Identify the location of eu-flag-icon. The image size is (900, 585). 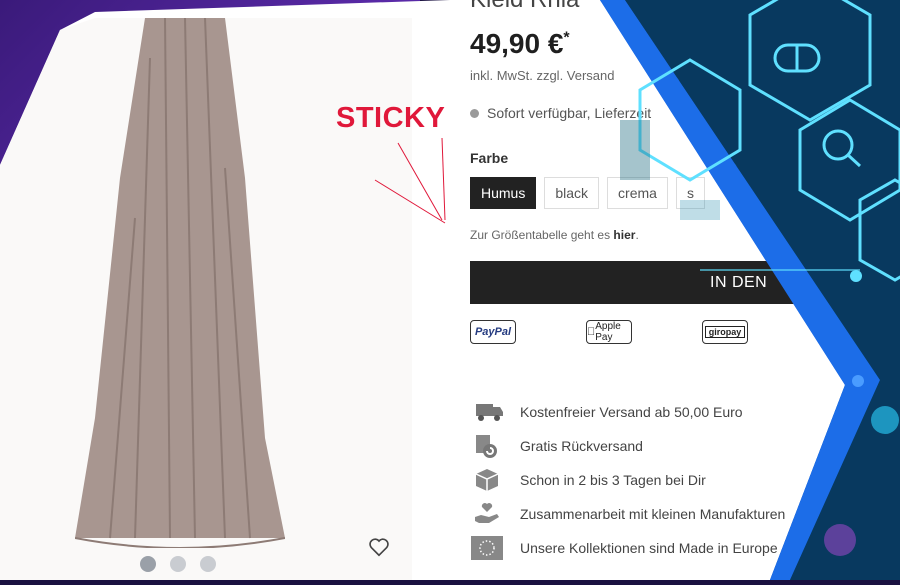
(487, 548).